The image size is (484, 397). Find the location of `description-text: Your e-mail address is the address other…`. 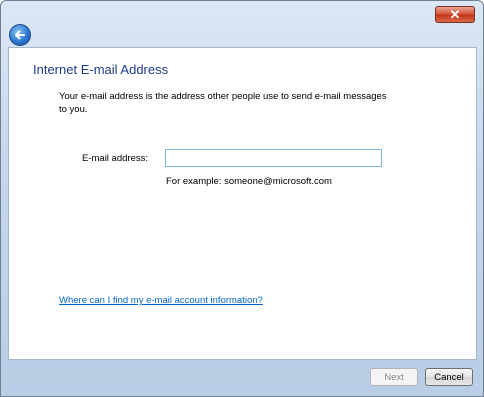

description-text: Your e-mail address is the address other… is located at coordinates (223, 103).